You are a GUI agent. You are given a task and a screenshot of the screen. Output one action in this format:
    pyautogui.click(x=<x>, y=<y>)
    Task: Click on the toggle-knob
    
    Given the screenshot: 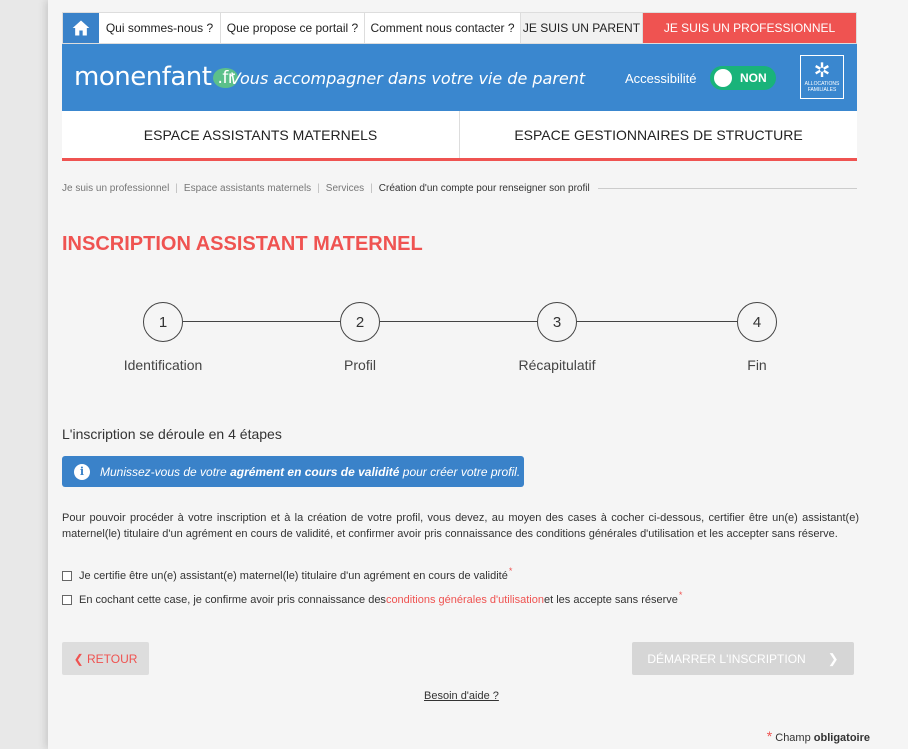 What is the action you would take?
    pyautogui.click(x=723, y=78)
    